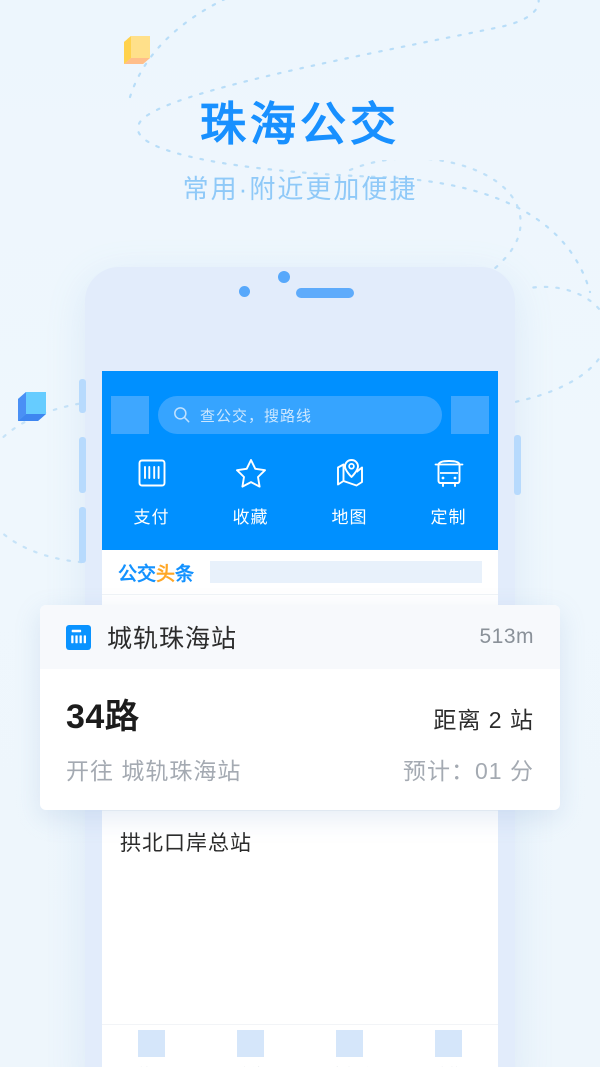 This screenshot has width=600, height=1067. What do you see at coordinates (300, 637) in the screenshot?
I see `arrival-card-header: 城轨珠海站 513m` at bounding box center [300, 637].